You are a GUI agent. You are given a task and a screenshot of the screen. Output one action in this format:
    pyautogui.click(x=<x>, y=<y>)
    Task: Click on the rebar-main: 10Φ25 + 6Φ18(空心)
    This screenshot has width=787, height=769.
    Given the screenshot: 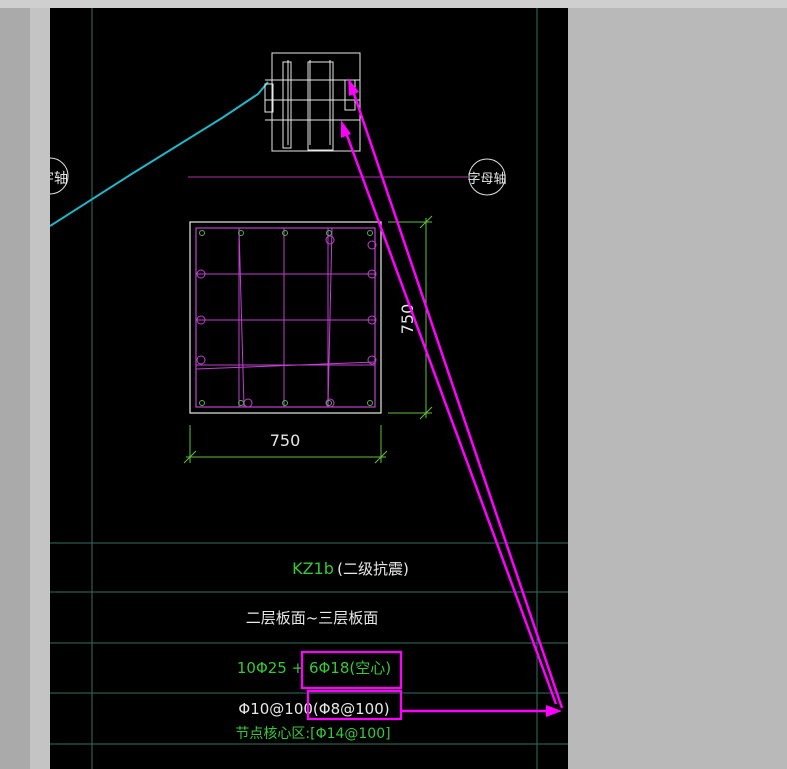 What is the action you would take?
    pyautogui.click(x=314, y=668)
    